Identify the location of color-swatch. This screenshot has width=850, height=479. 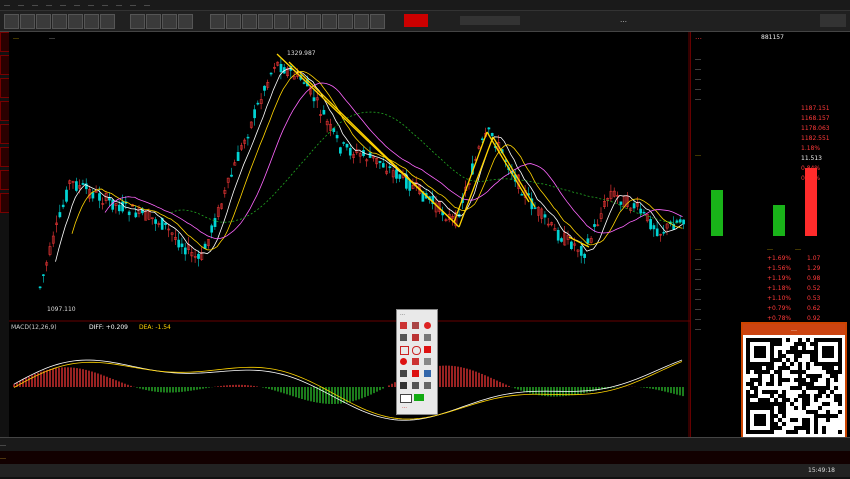
(419, 397).